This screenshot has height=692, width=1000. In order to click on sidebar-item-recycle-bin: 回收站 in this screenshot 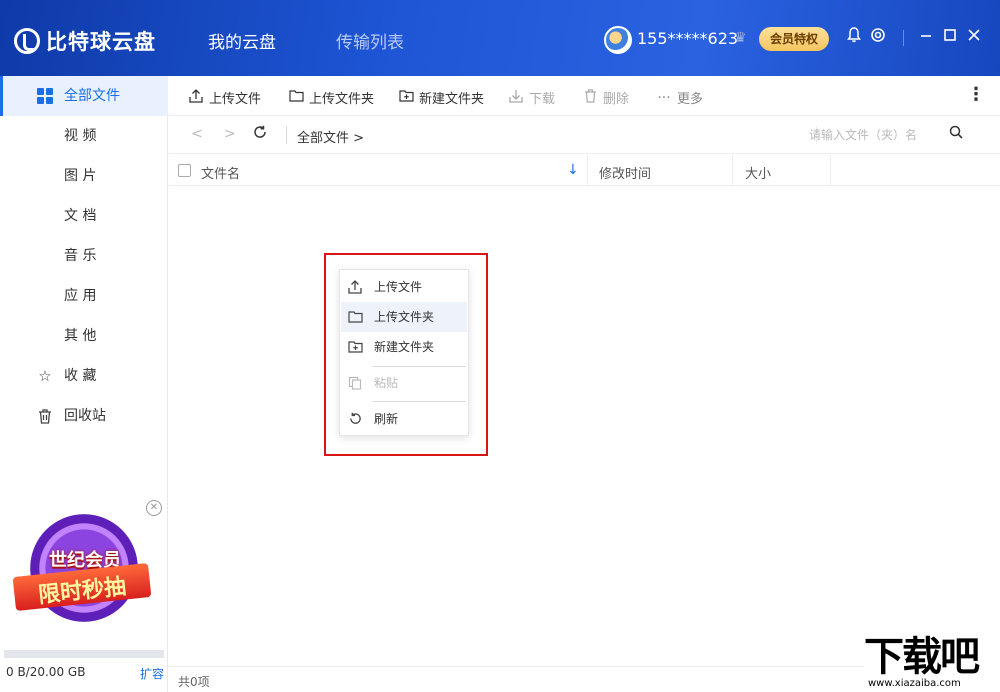, I will do `click(84, 416)`.